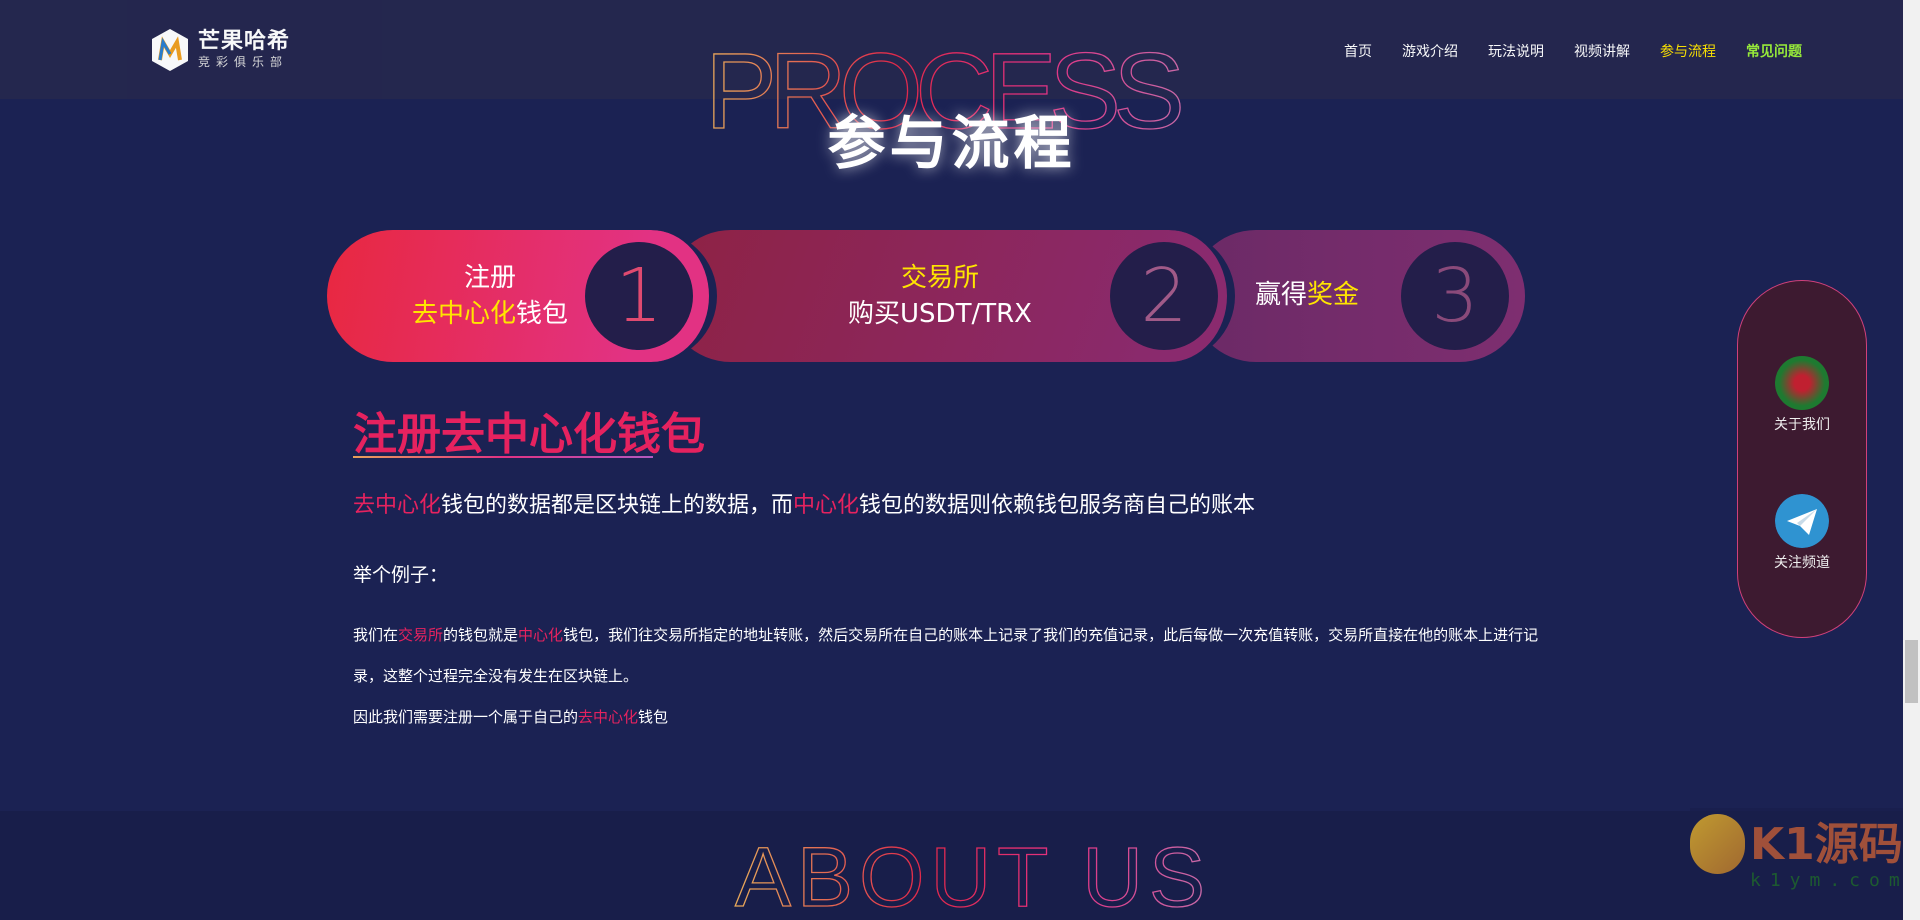  Describe the element at coordinates (653, 717) in the screenshot. I see `text: 钱包` at that location.